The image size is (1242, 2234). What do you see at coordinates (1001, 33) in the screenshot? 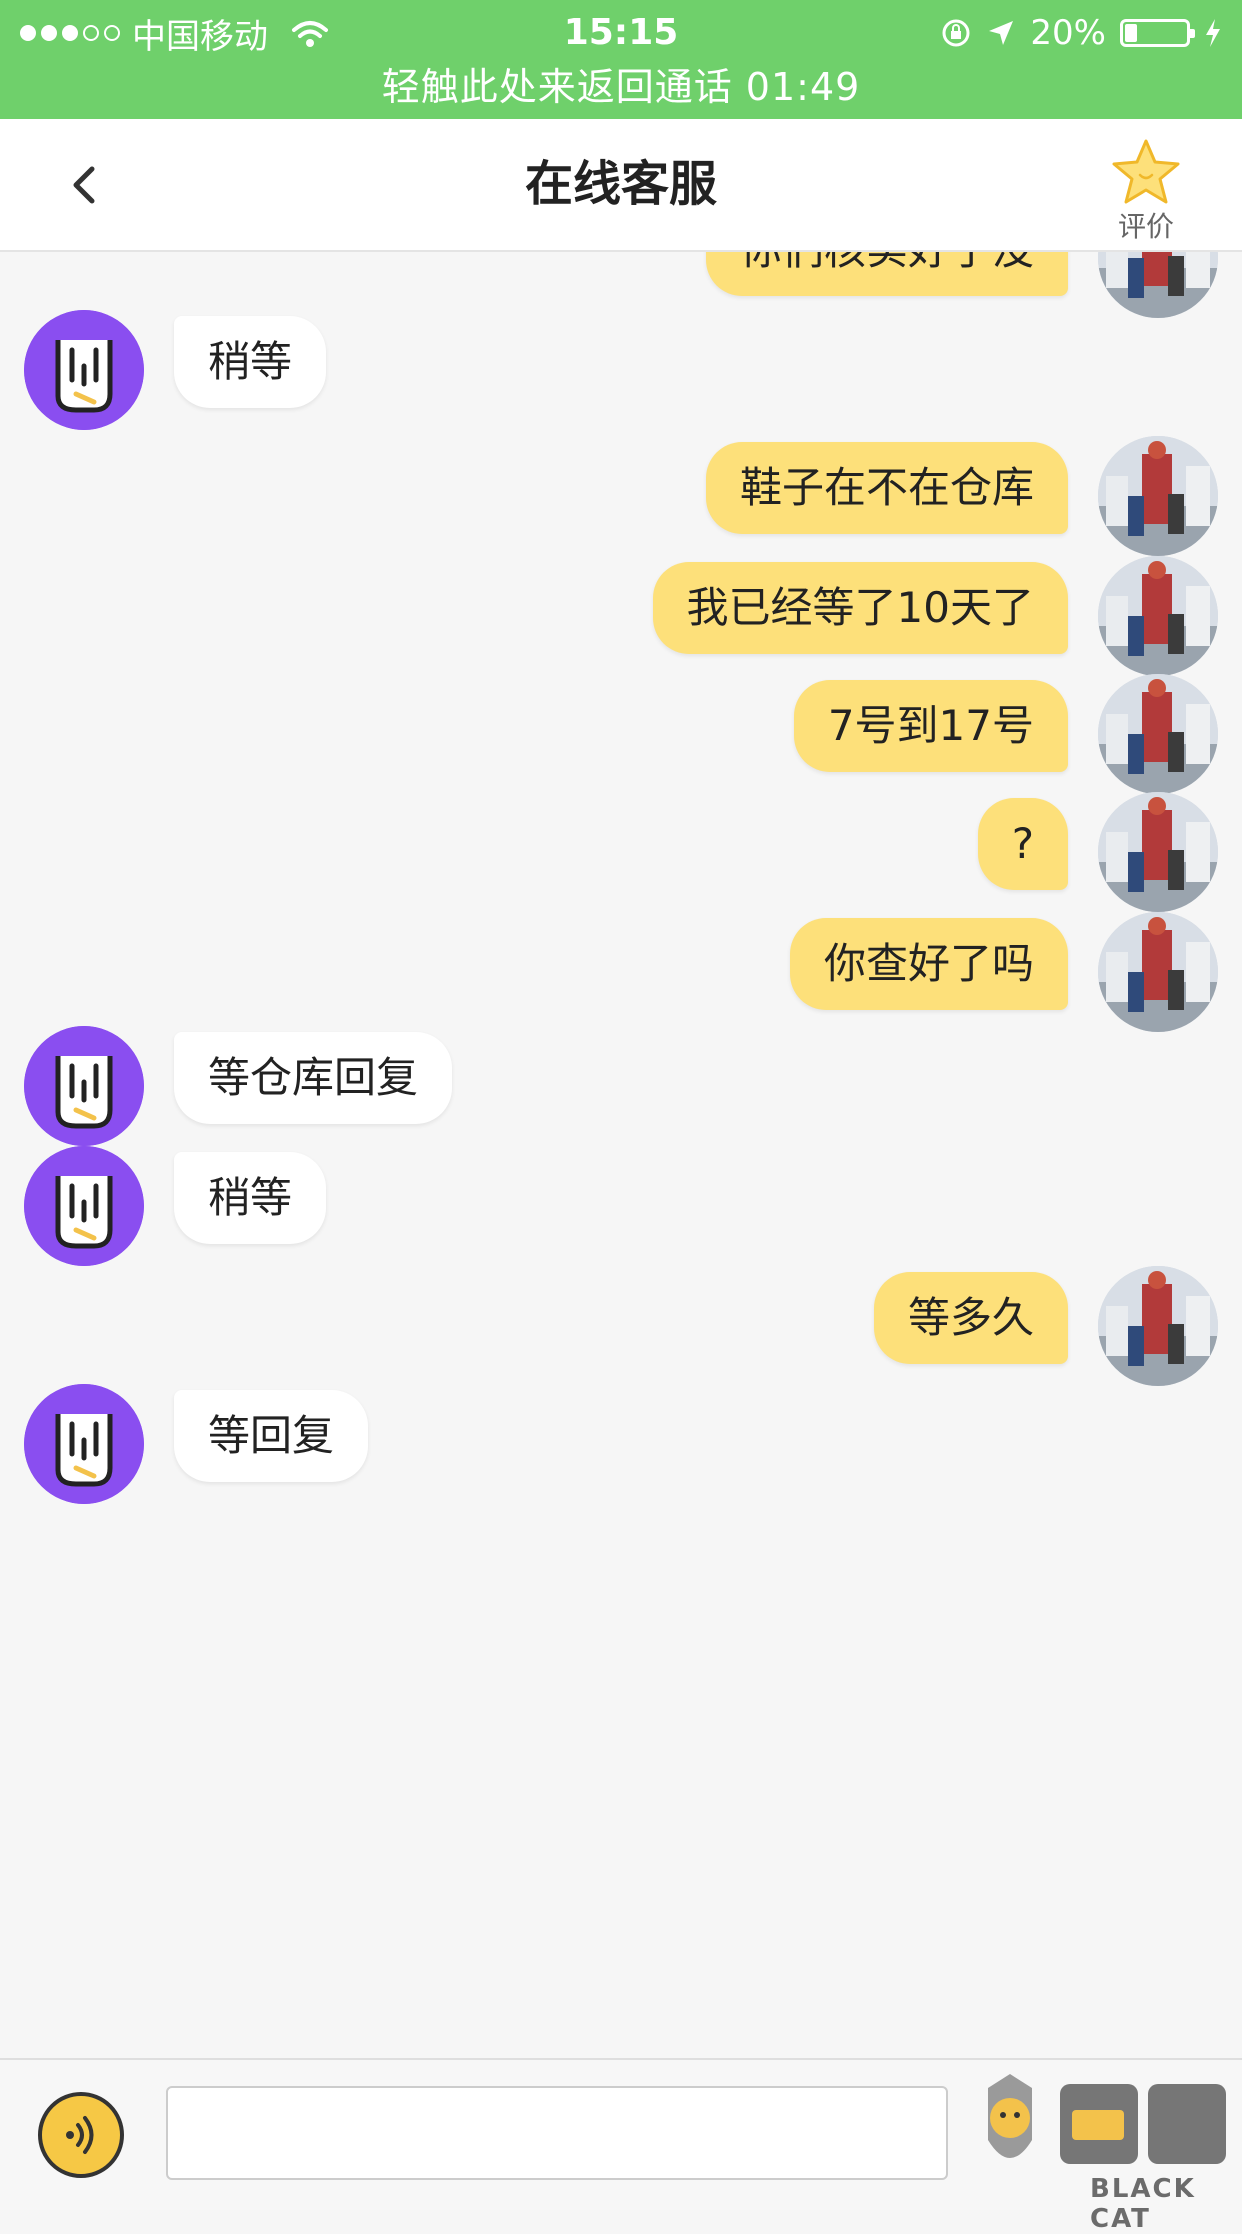
I see `location-arrow-icon` at bounding box center [1001, 33].